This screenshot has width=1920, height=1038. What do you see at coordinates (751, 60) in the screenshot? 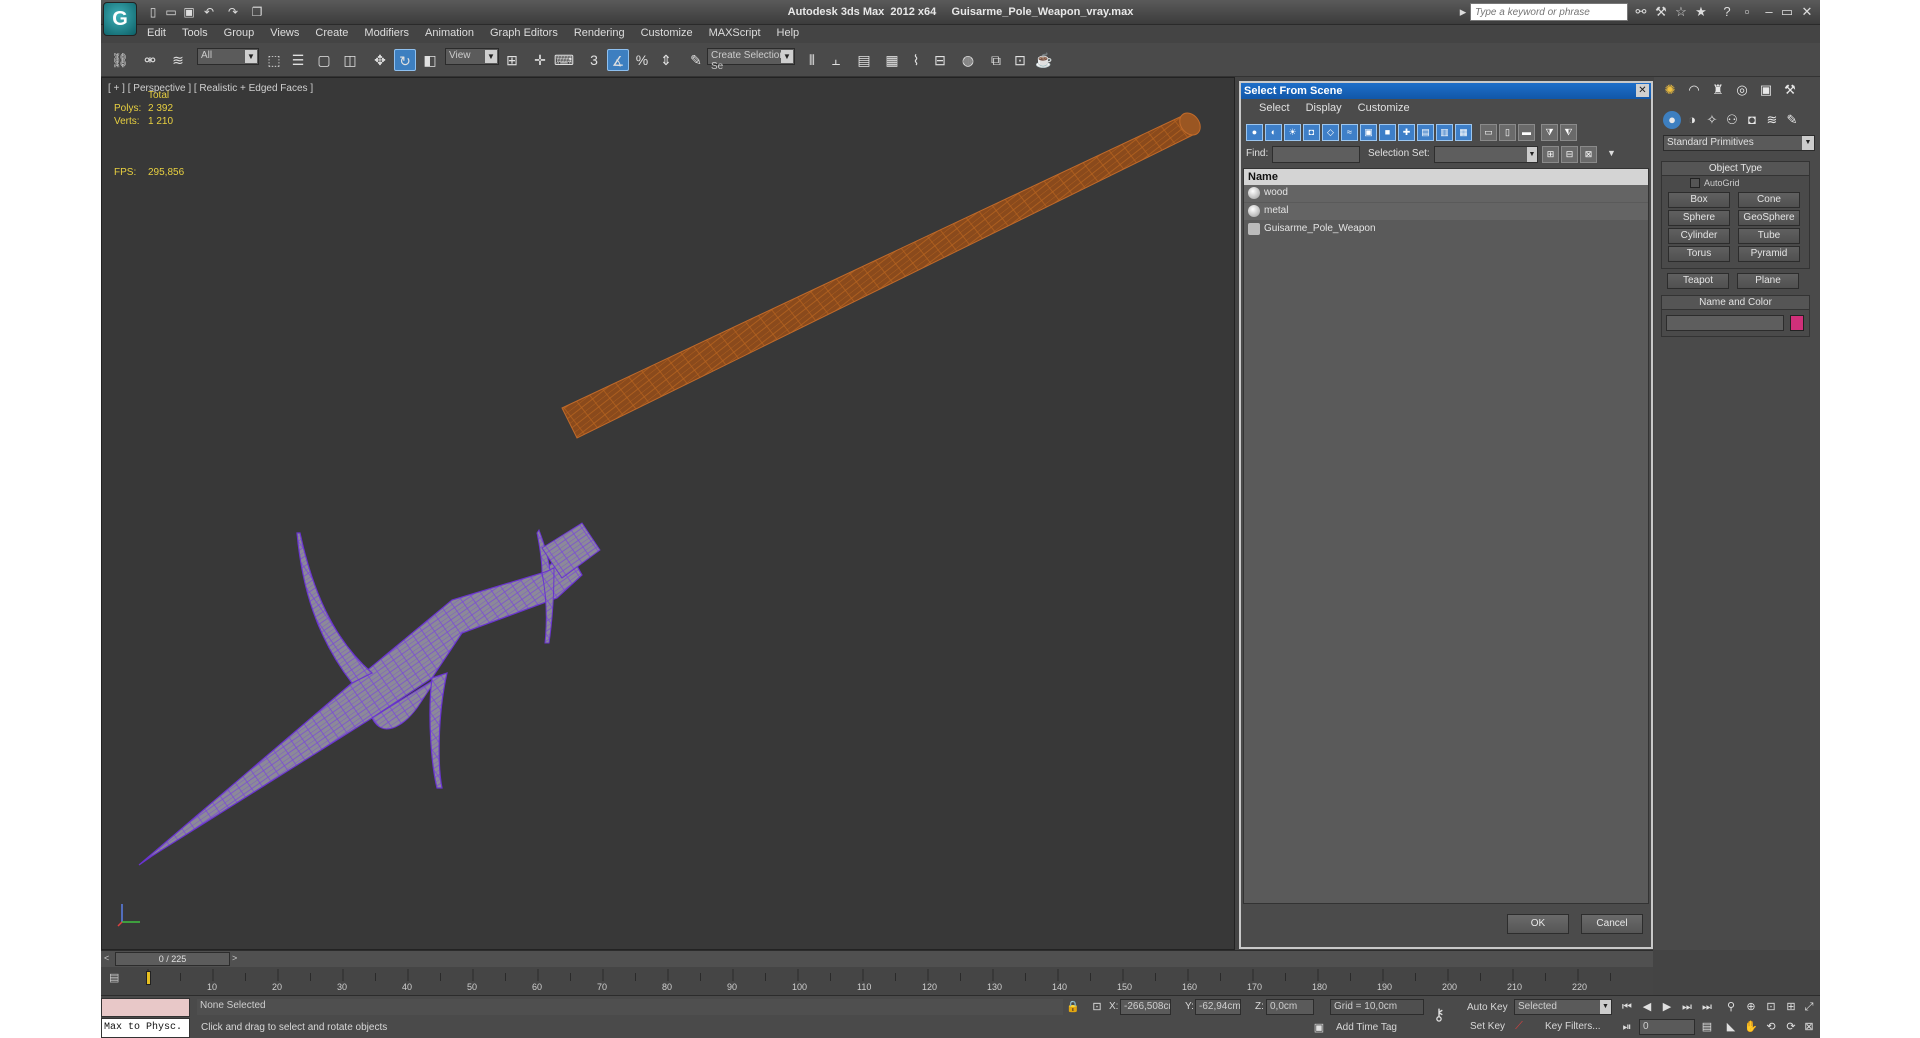
I see `named-selection-dropdown: Create Selection Se ▼` at bounding box center [751, 60].